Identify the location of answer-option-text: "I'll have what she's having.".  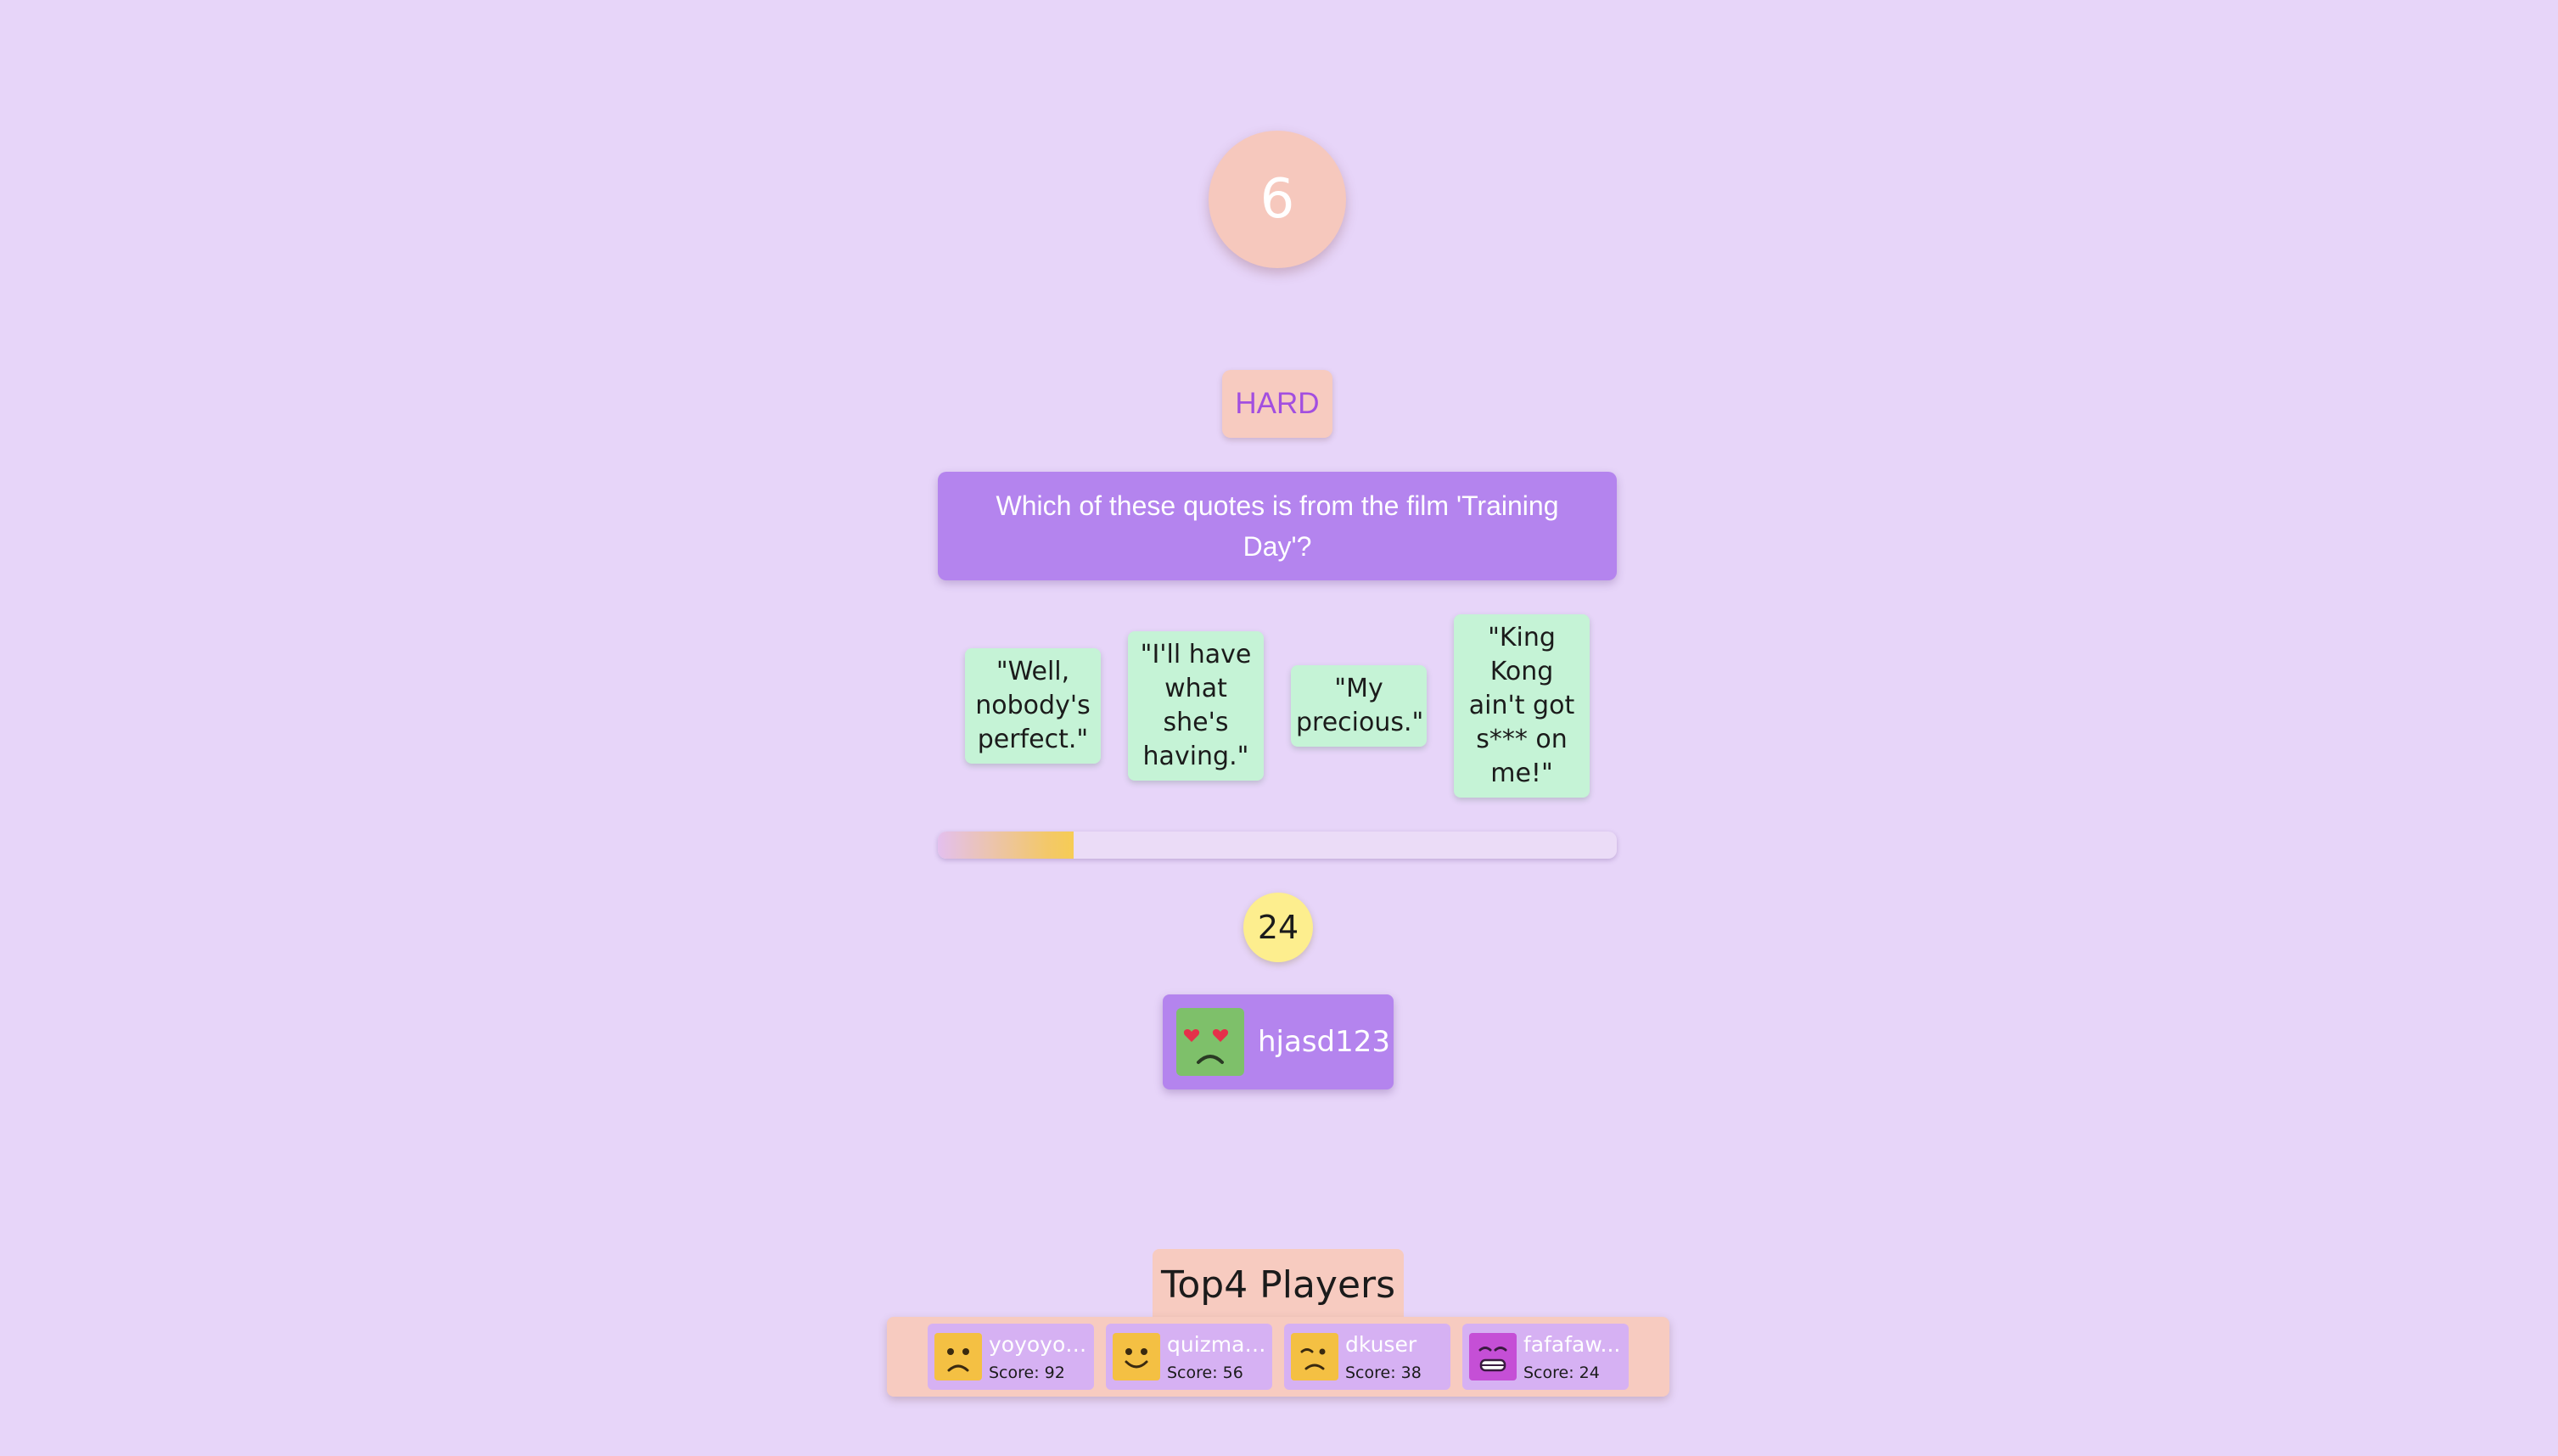
(1196, 705).